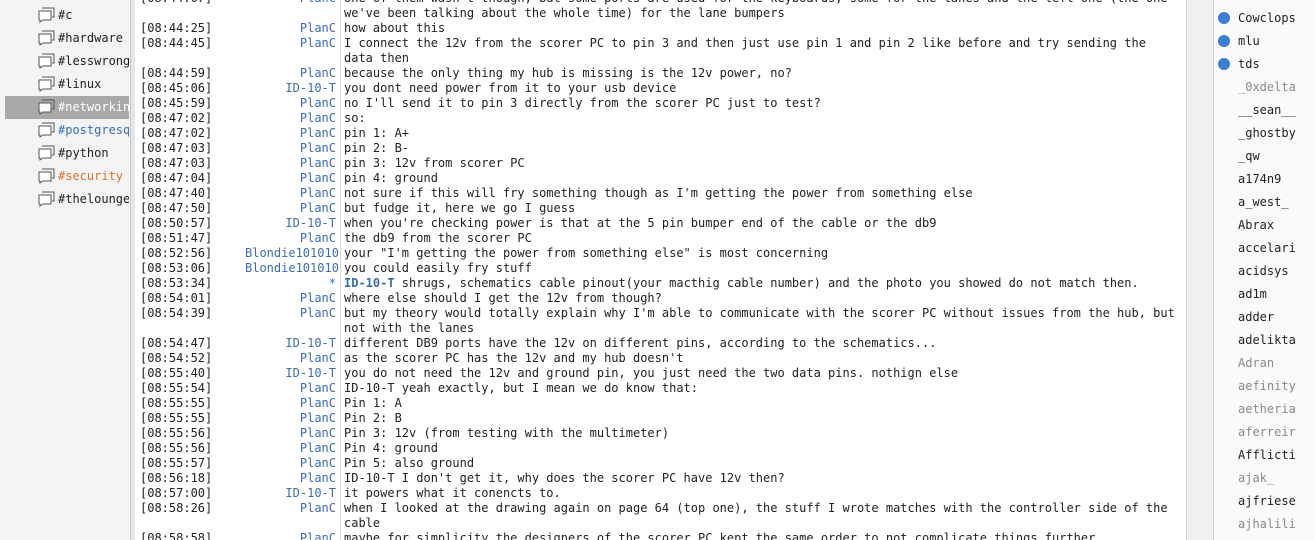 The image size is (1315, 540). I want to click on message-text: how about this, so click(395, 28).